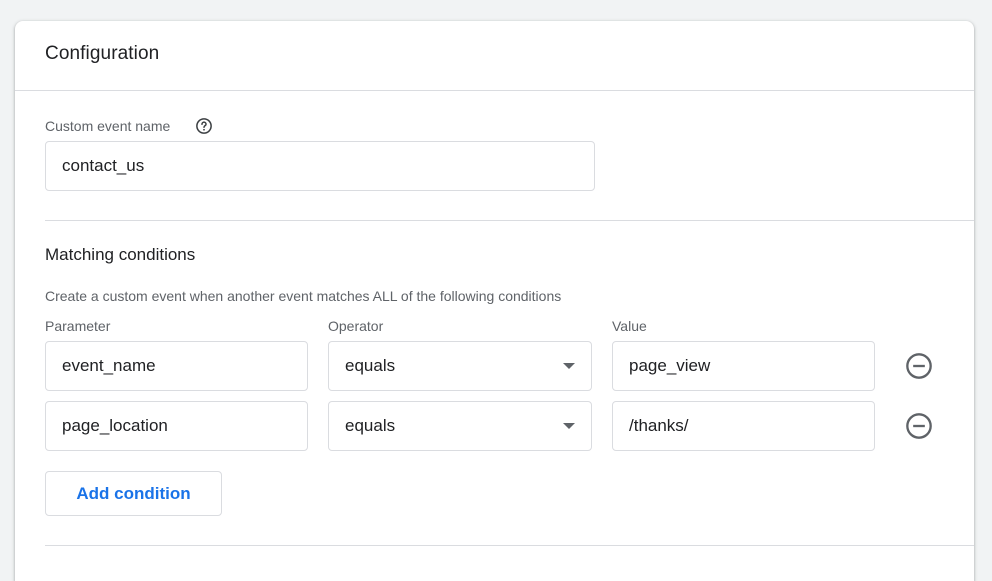 This screenshot has width=992, height=581. Describe the element at coordinates (103, 165) in the screenshot. I see `custom-event-name-value: contact_us` at that location.